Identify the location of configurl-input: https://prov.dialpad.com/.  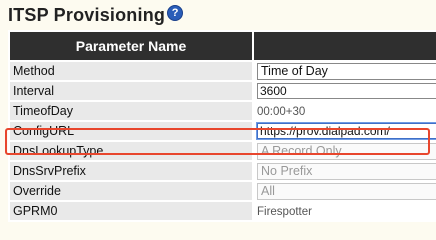
(346, 131).